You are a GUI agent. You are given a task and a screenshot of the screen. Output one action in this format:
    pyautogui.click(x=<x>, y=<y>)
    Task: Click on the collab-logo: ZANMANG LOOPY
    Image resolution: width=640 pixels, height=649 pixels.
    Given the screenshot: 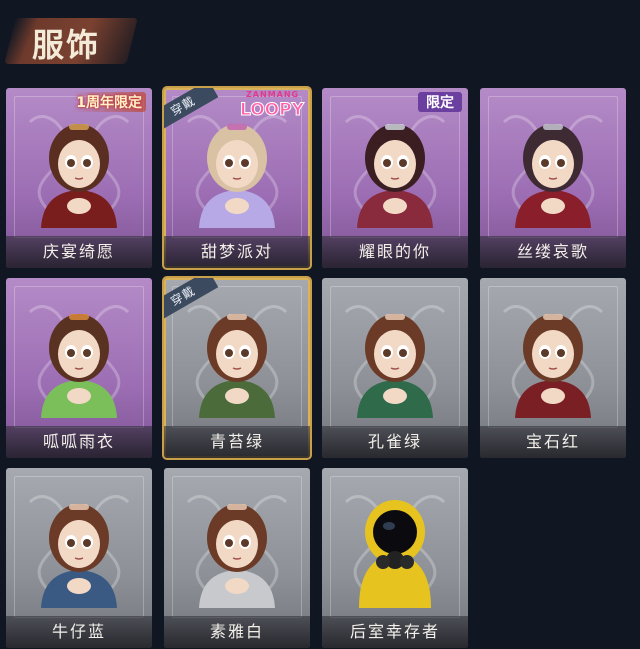 What is the action you would take?
    pyautogui.click(x=269, y=105)
    